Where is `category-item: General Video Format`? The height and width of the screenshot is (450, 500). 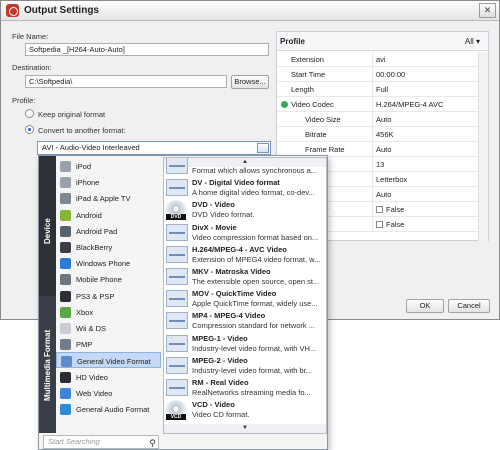
category-item: General Video Format is located at coordinates (108, 360).